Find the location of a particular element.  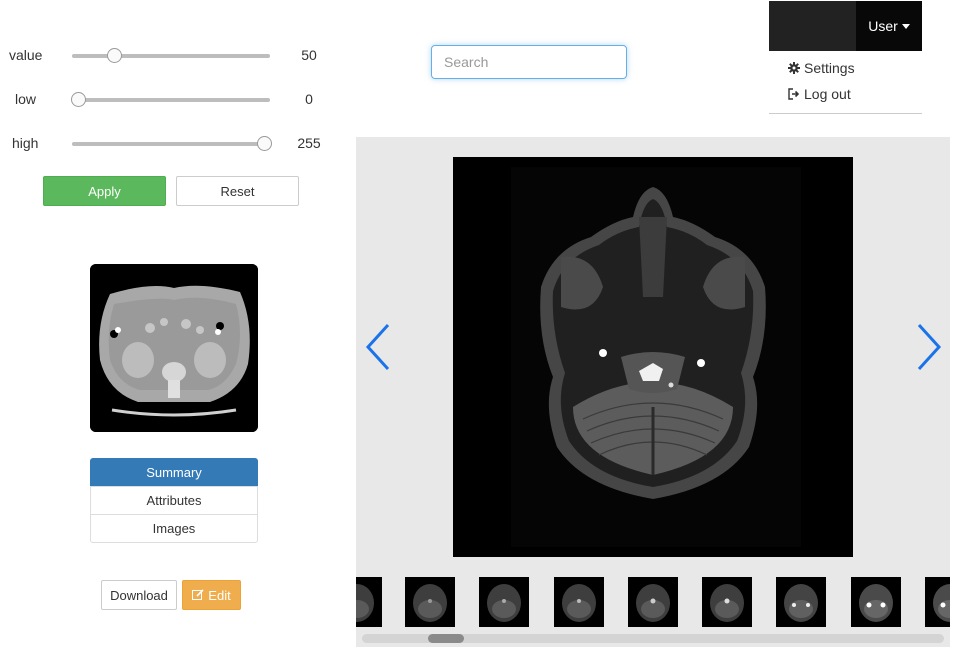

tab-summary: Summary is located at coordinates (174, 472).